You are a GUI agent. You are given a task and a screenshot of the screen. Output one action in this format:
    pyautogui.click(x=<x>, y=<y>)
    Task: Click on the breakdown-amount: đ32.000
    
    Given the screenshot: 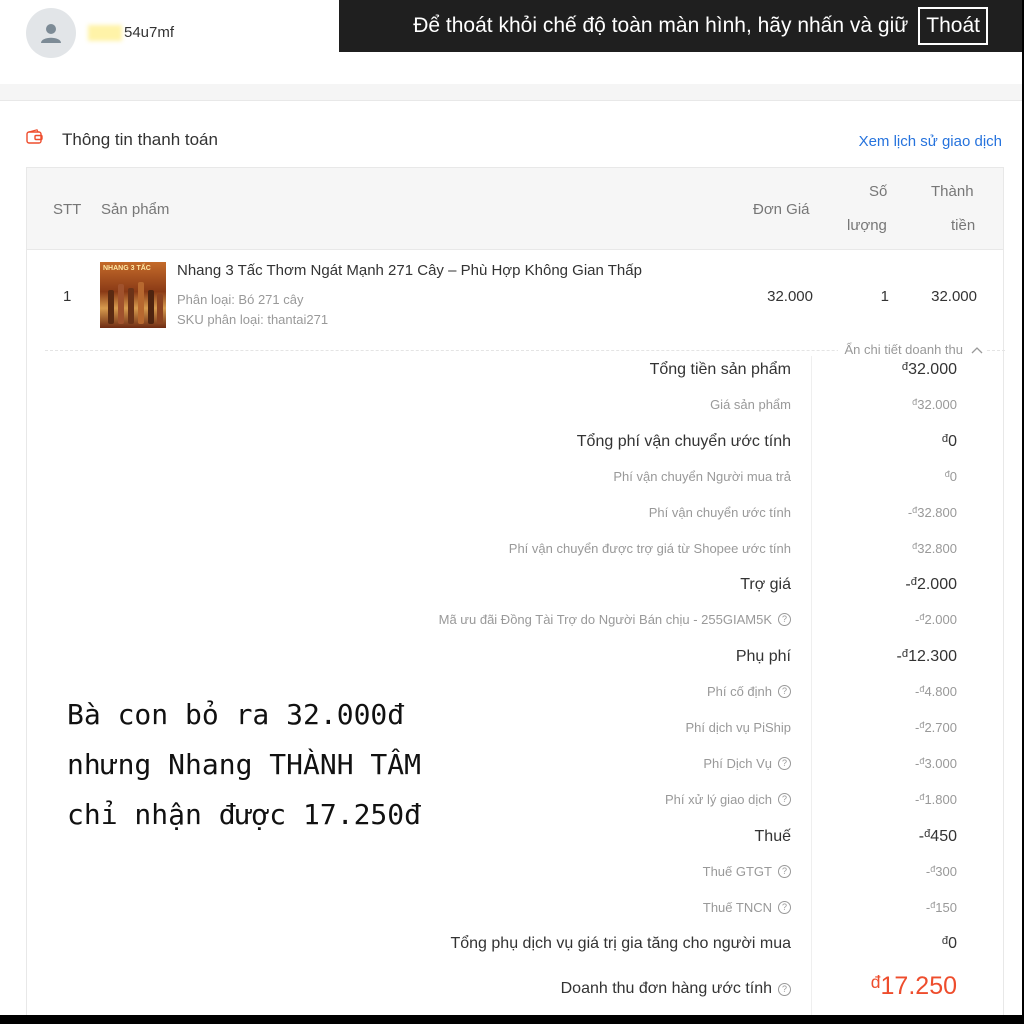 What is the action you would take?
    pyautogui.click(x=929, y=370)
    